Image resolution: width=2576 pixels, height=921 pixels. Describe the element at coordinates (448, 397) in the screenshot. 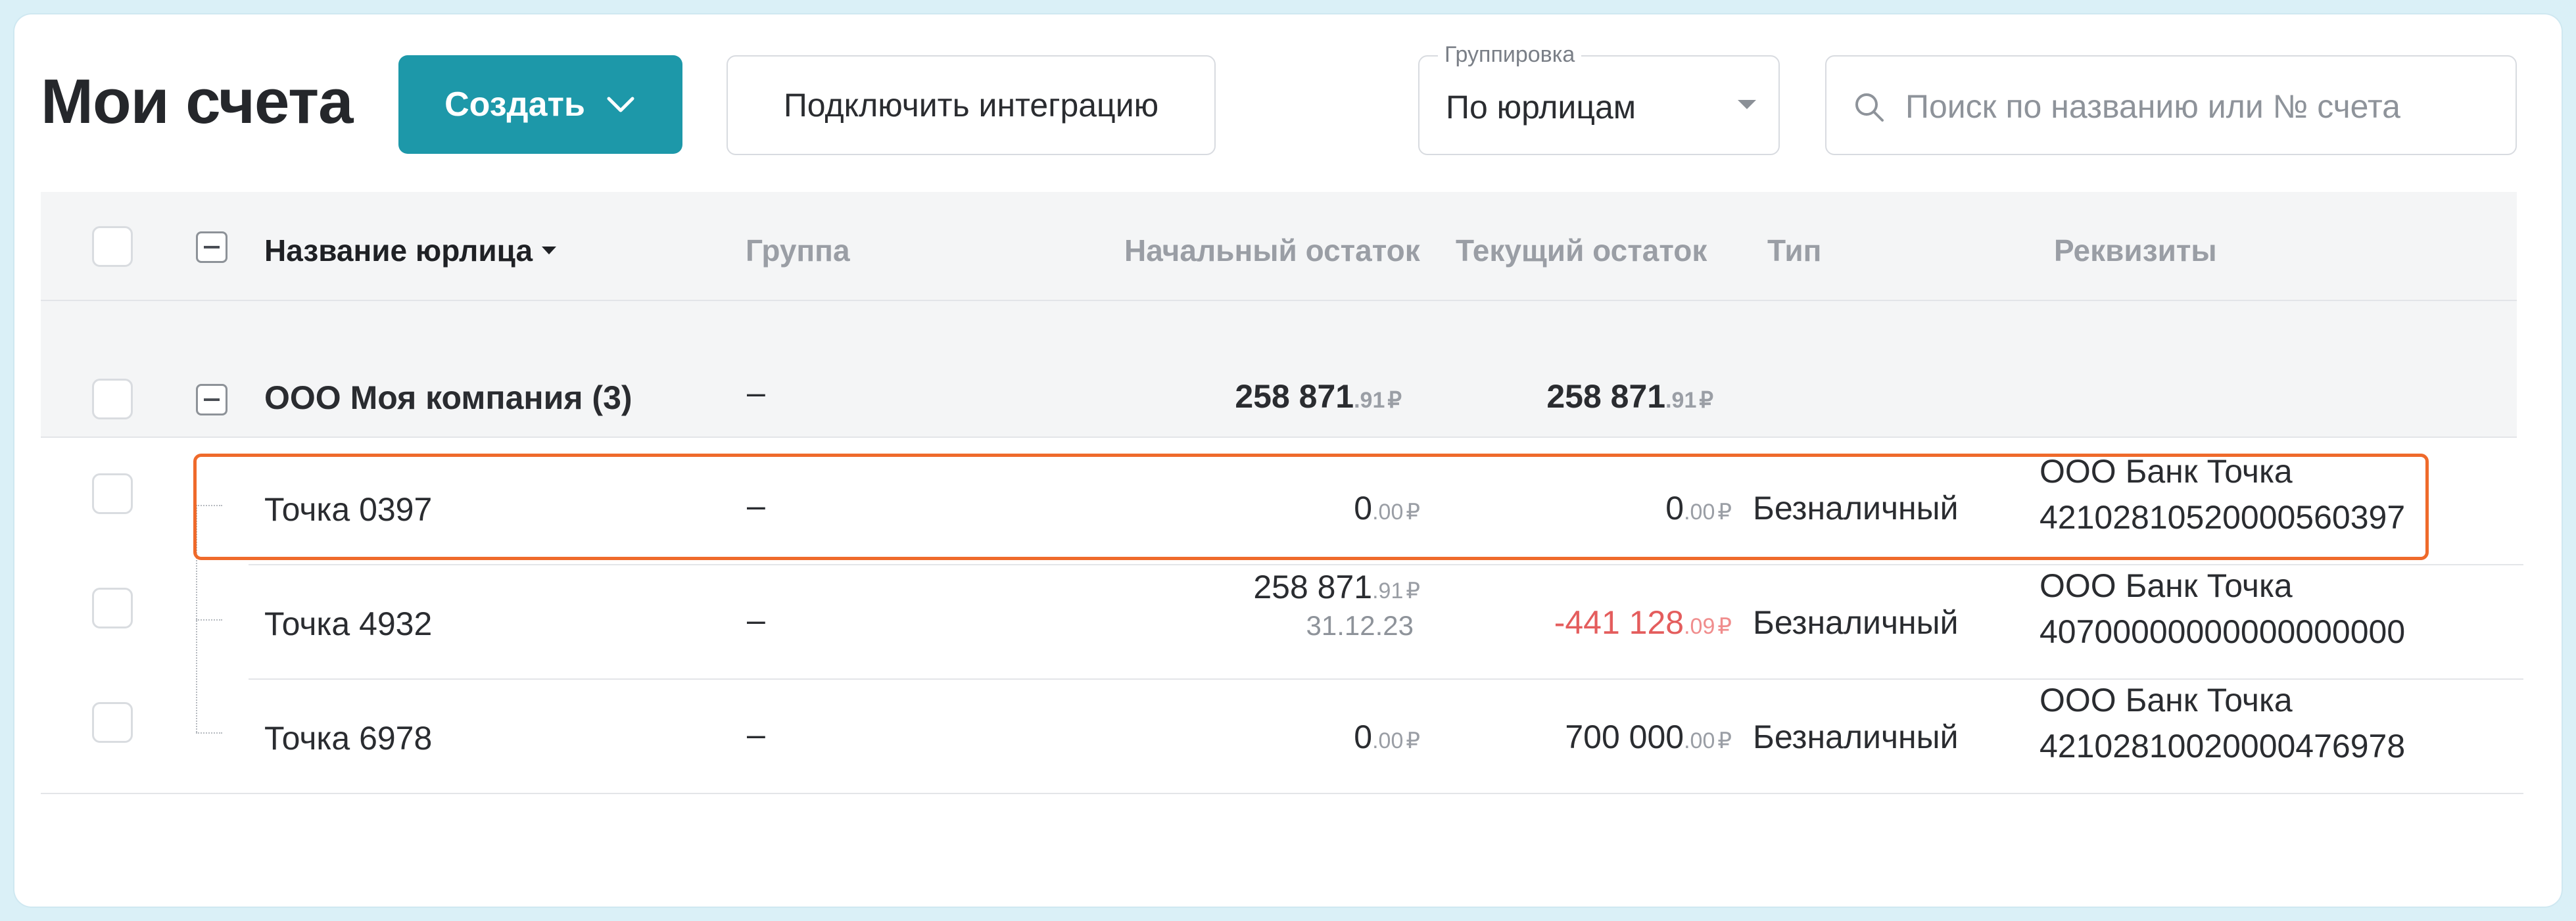

I see `group-name: ООО Моя компания (3)` at that location.